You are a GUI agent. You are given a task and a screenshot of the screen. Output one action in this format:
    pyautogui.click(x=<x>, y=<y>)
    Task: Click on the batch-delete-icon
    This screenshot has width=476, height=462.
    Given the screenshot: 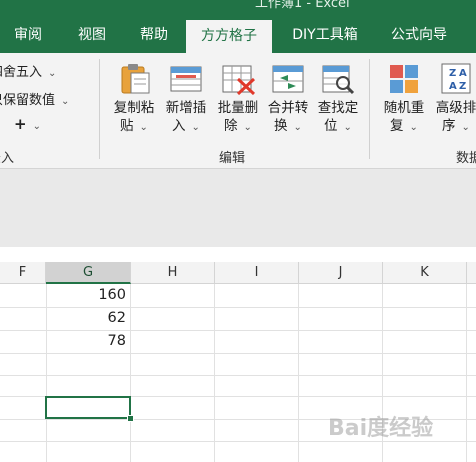 What is the action you would take?
    pyautogui.click(x=238, y=78)
    